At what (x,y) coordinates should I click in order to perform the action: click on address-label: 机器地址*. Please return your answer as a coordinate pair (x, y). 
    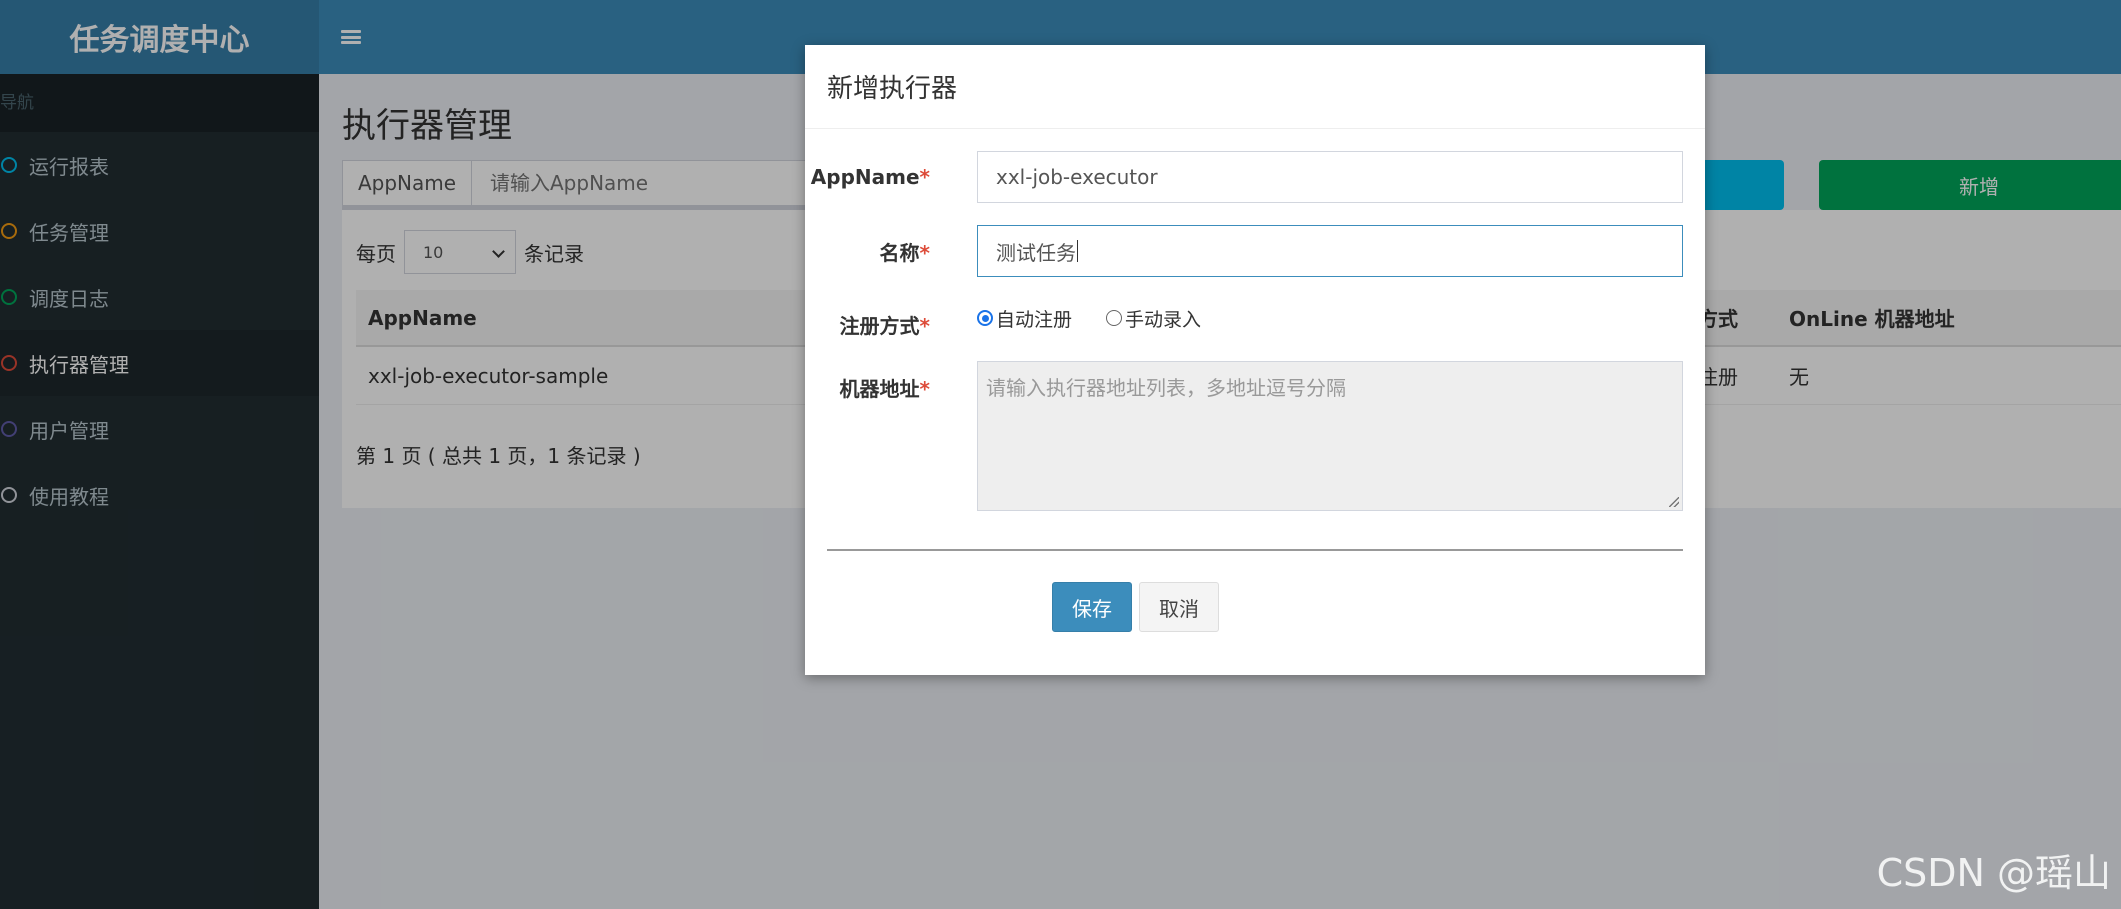
    Looking at the image, I should click on (884, 389).